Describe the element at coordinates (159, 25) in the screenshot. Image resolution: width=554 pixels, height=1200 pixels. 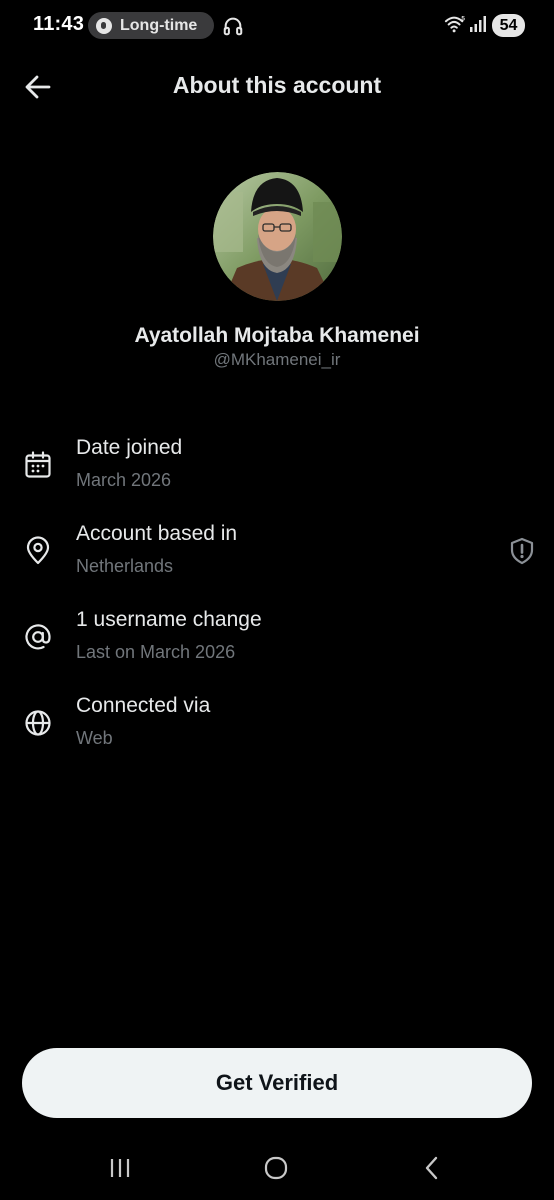
I see `activity-pill-label: Long-time` at that location.